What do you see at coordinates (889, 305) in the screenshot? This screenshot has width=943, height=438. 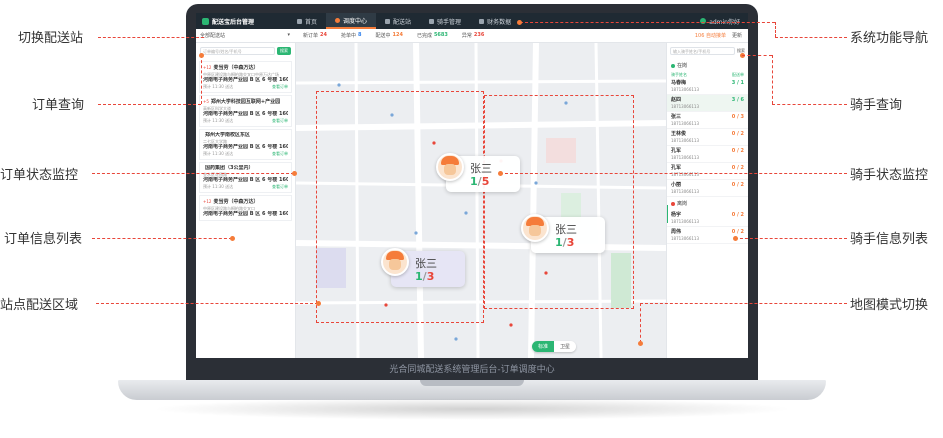 I see `callout-map-mode: 地图模式切换` at bounding box center [889, 305].